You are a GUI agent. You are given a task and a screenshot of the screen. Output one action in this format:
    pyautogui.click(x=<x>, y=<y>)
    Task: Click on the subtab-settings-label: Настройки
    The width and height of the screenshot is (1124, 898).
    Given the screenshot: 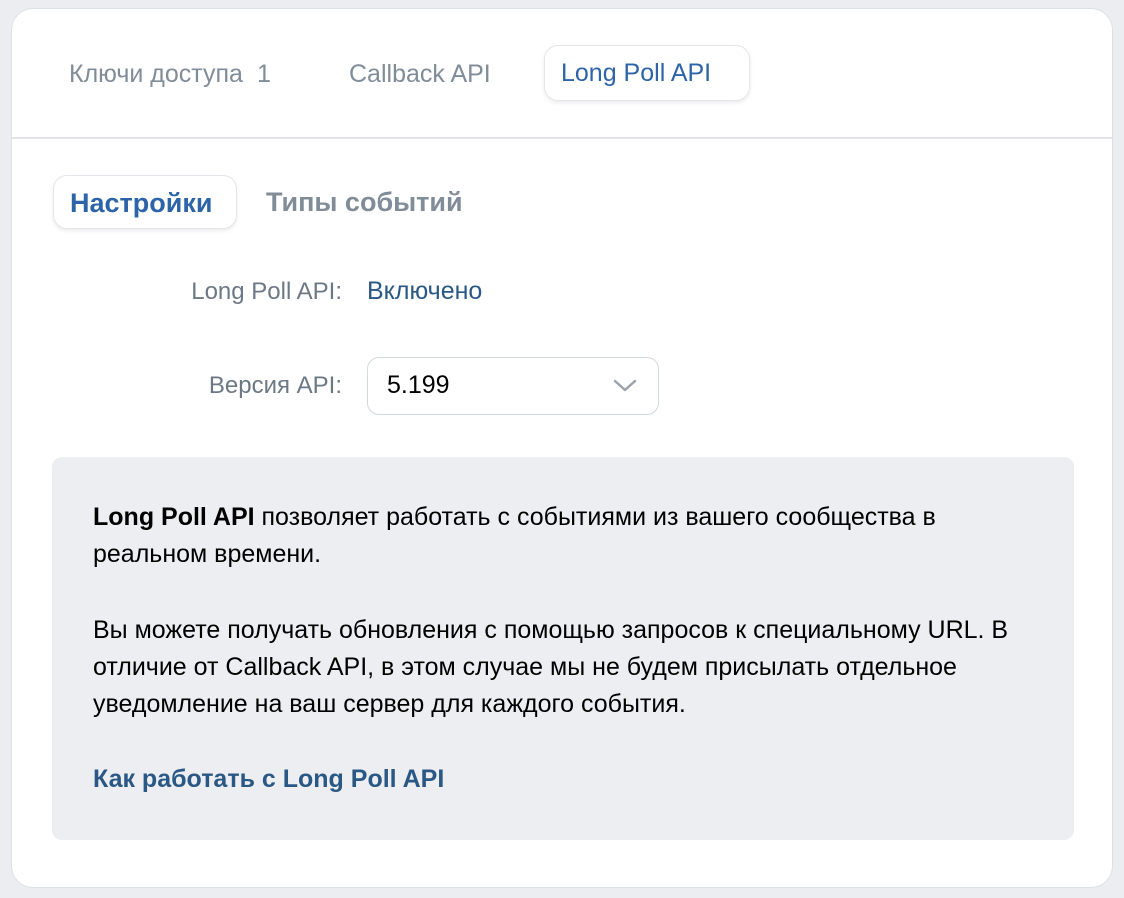 What is the action you would take?
    pyautogui.click(x=141, y=203)
    